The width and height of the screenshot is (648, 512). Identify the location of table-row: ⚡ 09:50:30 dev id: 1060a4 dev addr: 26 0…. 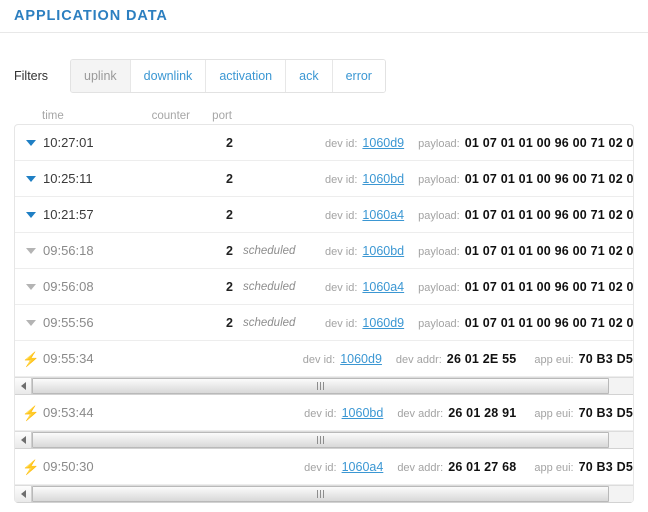
(324, 467).